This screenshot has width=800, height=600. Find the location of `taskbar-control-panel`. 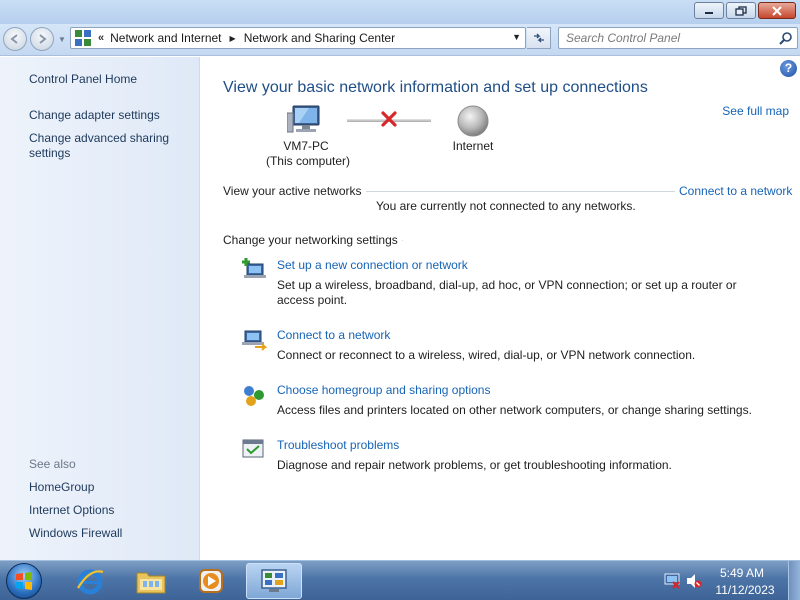

taskbar-control-panel is located at coordinates (274, 581).